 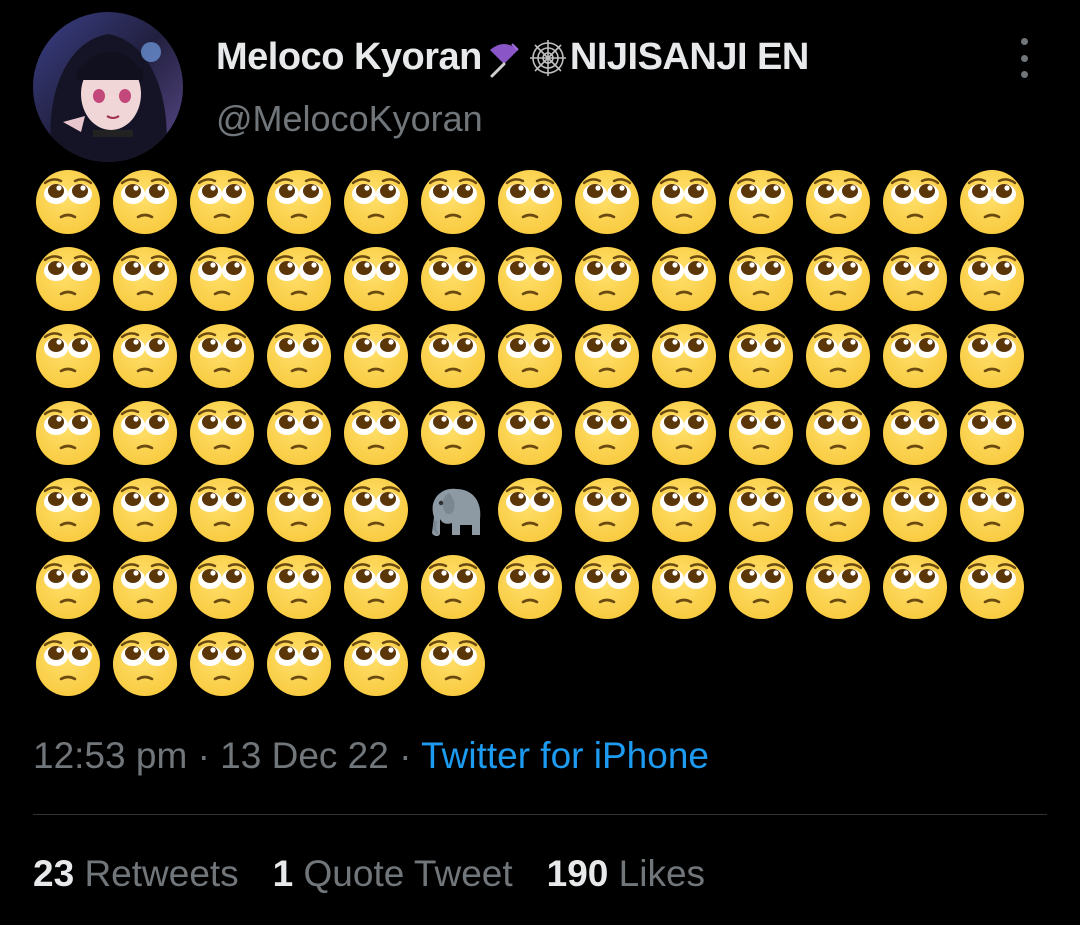 What do you see at coordinates (408, 873) in the screenshot?
I see `quotes-label: Quote Tweet` at bounding box center [408, 873].